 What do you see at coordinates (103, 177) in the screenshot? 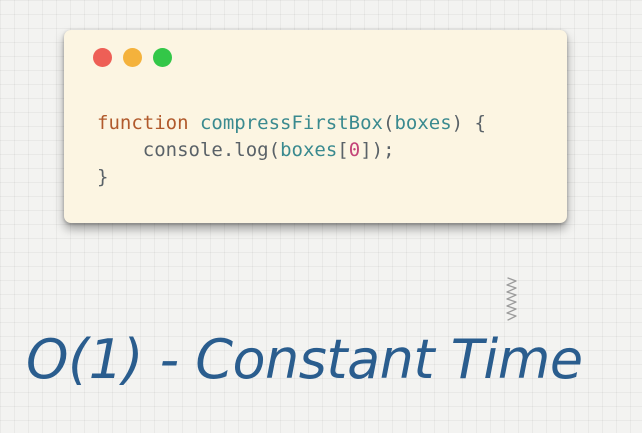
I see `closing-brace: }` at bounding box center [103, 177].